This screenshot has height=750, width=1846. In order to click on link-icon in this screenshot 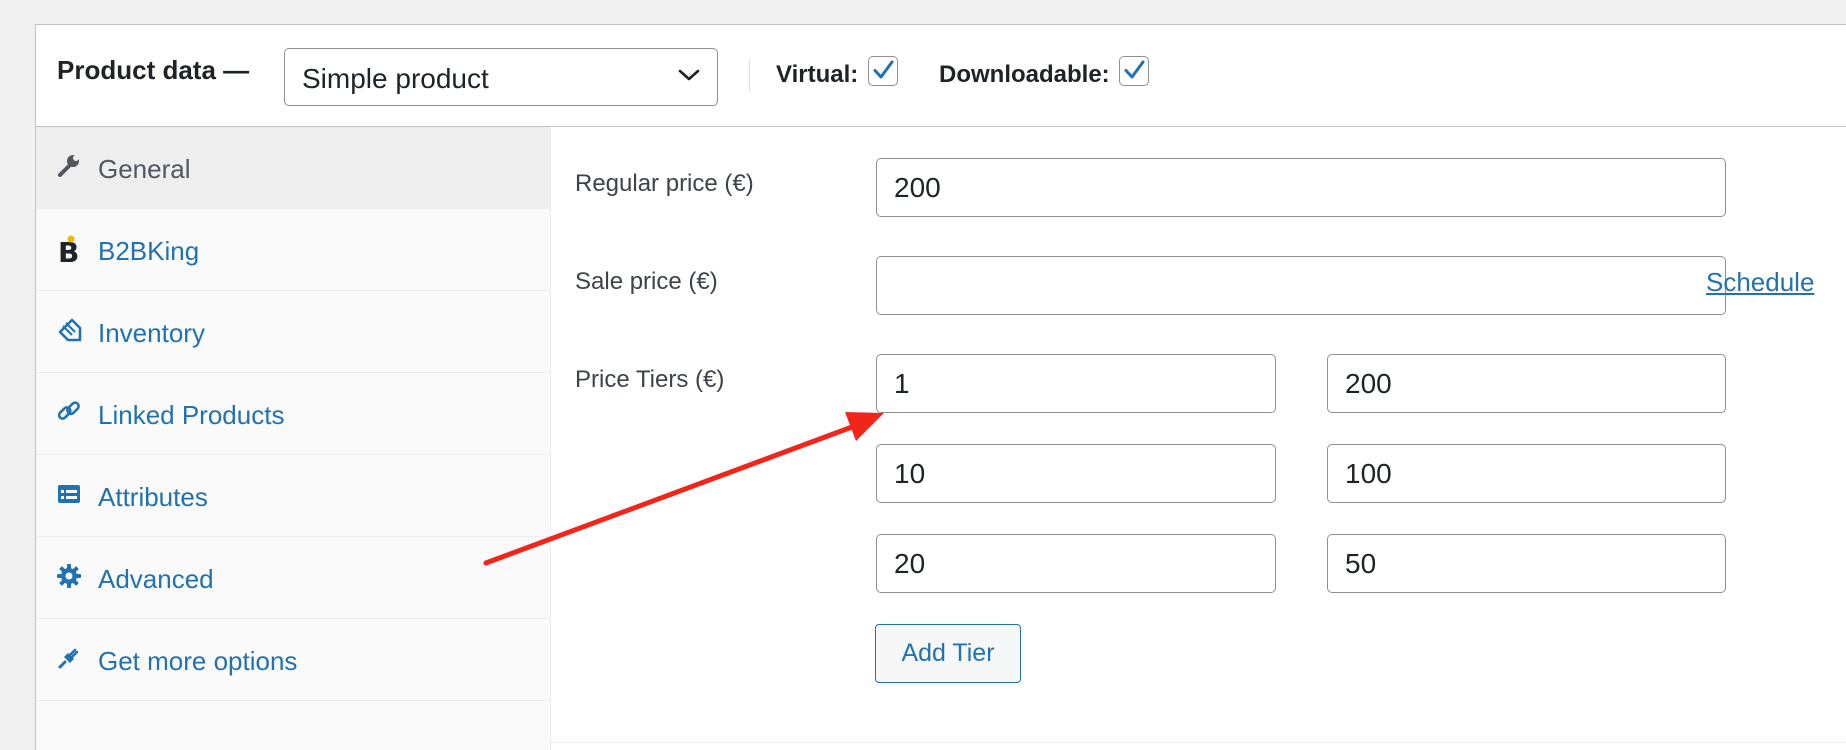, I will do `click(69, 412)`.